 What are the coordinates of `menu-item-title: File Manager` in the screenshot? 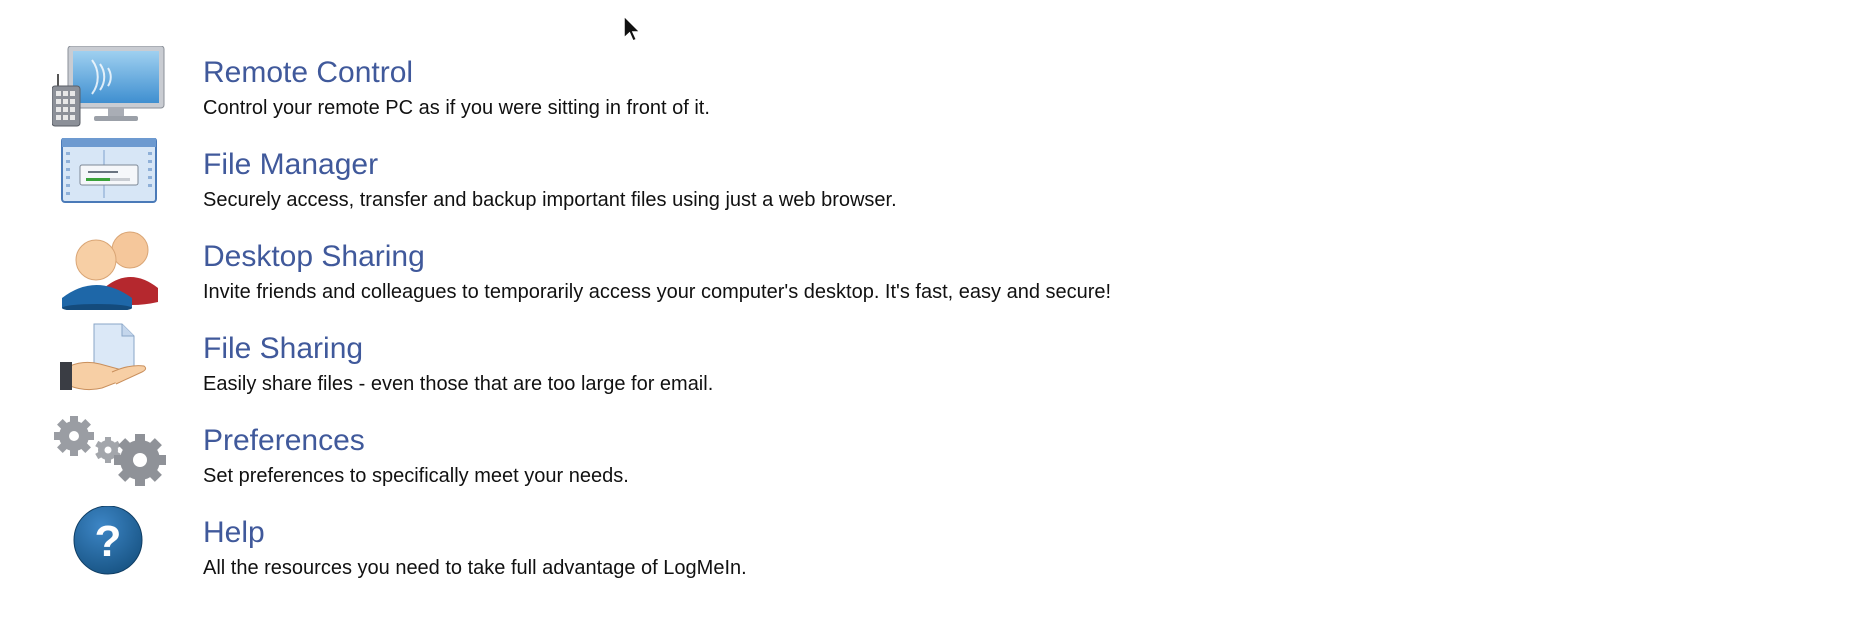 It's located at (290, 165).